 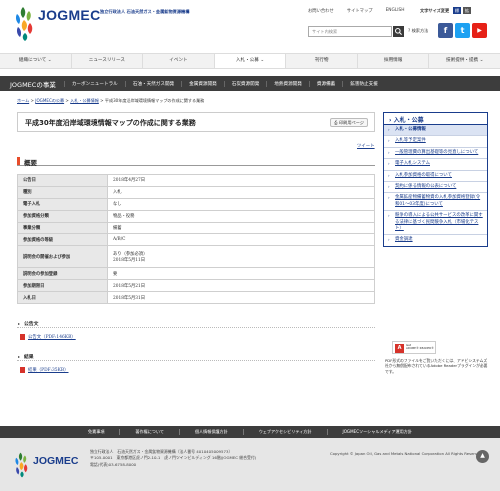 I want to click on business-nav-title: JOGMECの事業, so click(x=32, y=84).